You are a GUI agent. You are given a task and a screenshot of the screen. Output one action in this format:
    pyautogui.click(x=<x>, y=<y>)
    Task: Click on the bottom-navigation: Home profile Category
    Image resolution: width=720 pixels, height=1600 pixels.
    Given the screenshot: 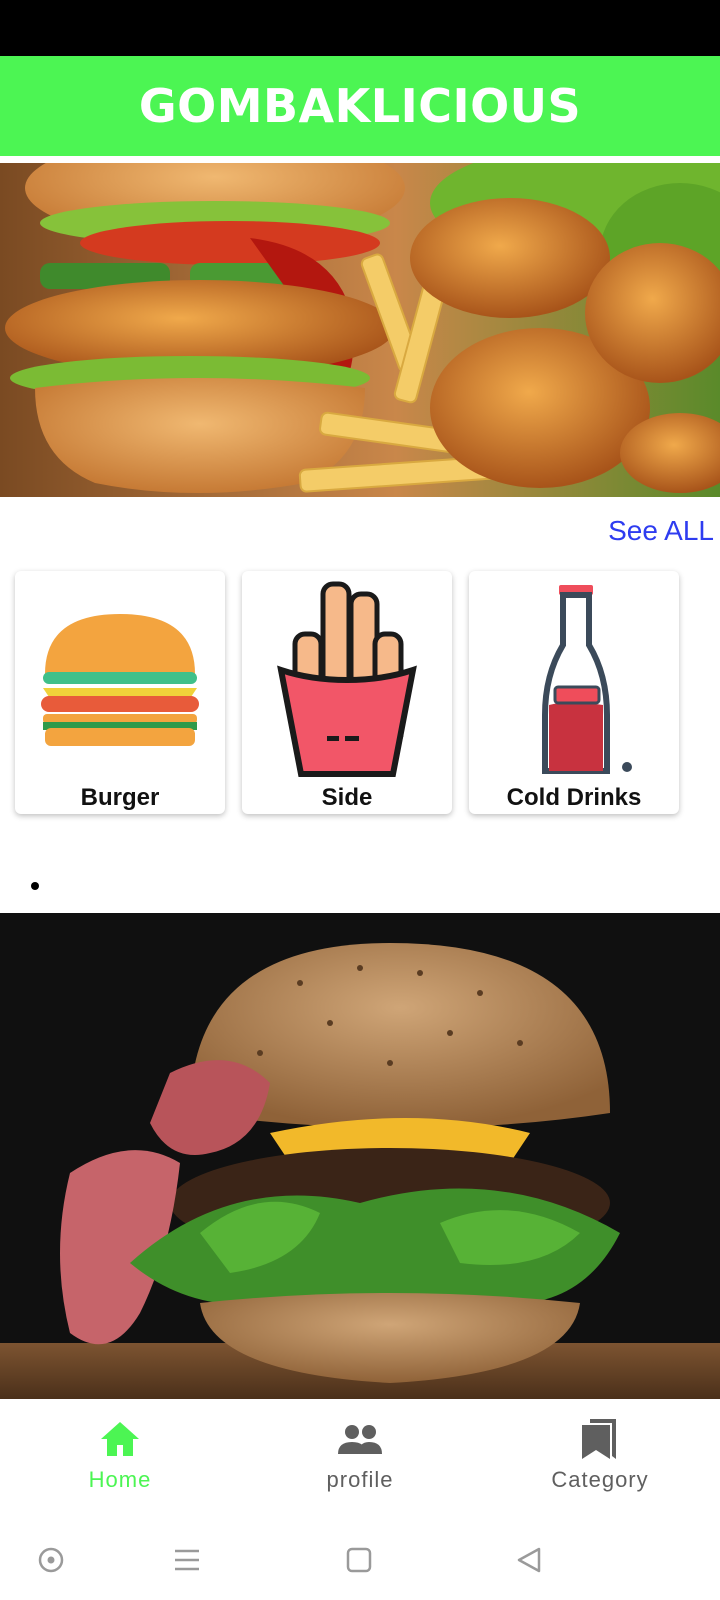 What is the action you would take?
    pyautogui.click(x=360, y=1458)
    